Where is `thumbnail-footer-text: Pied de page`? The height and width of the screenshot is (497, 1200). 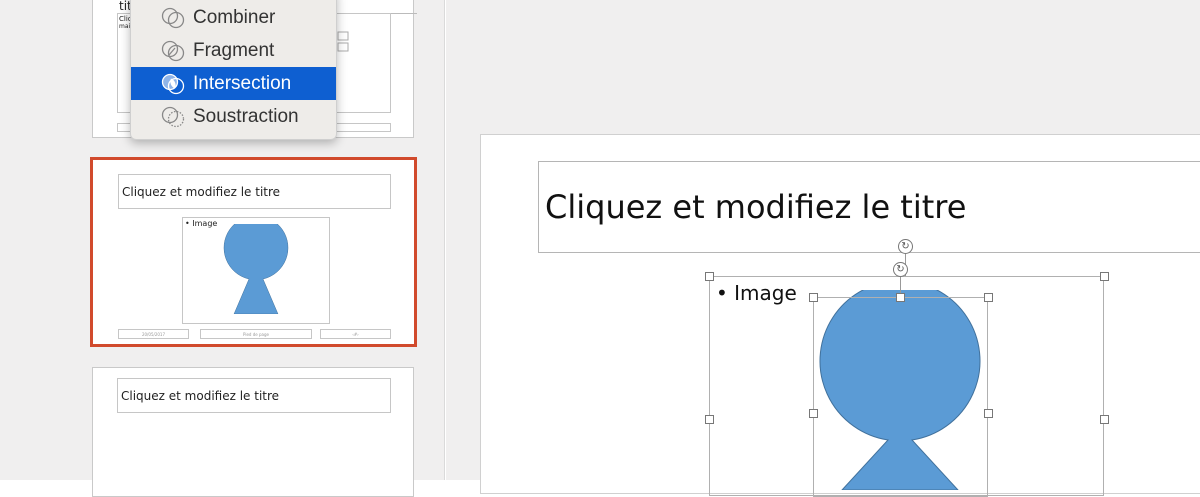
thumbnail-footer-text: Pied de page is located at coordinates (256, 334).